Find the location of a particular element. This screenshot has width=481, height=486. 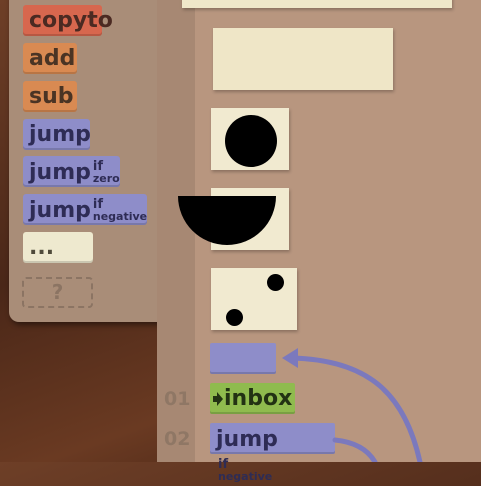

sub-command: sub is located at coordinates (50, 96).